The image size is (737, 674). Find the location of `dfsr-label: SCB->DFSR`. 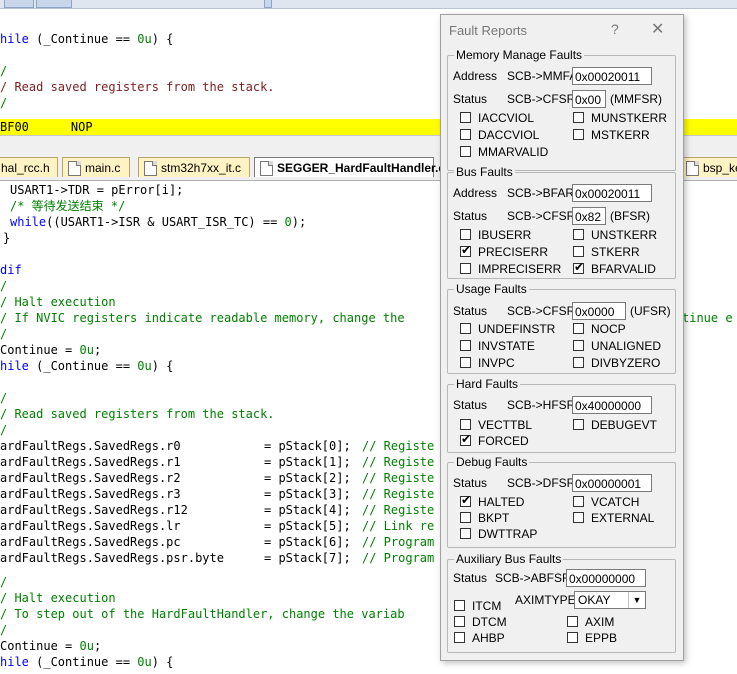

dfsr-label: SCB->DFSR is located at coordinates (541, 483).